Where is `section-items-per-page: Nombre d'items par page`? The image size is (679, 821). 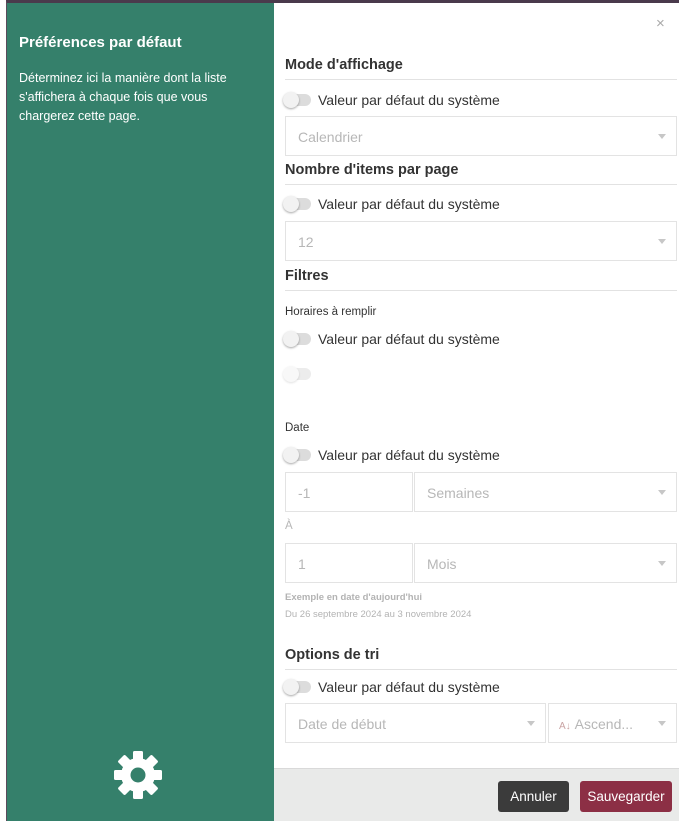
section-items-per-page: Nombre d'items par page is located at coordinates (481, 173).